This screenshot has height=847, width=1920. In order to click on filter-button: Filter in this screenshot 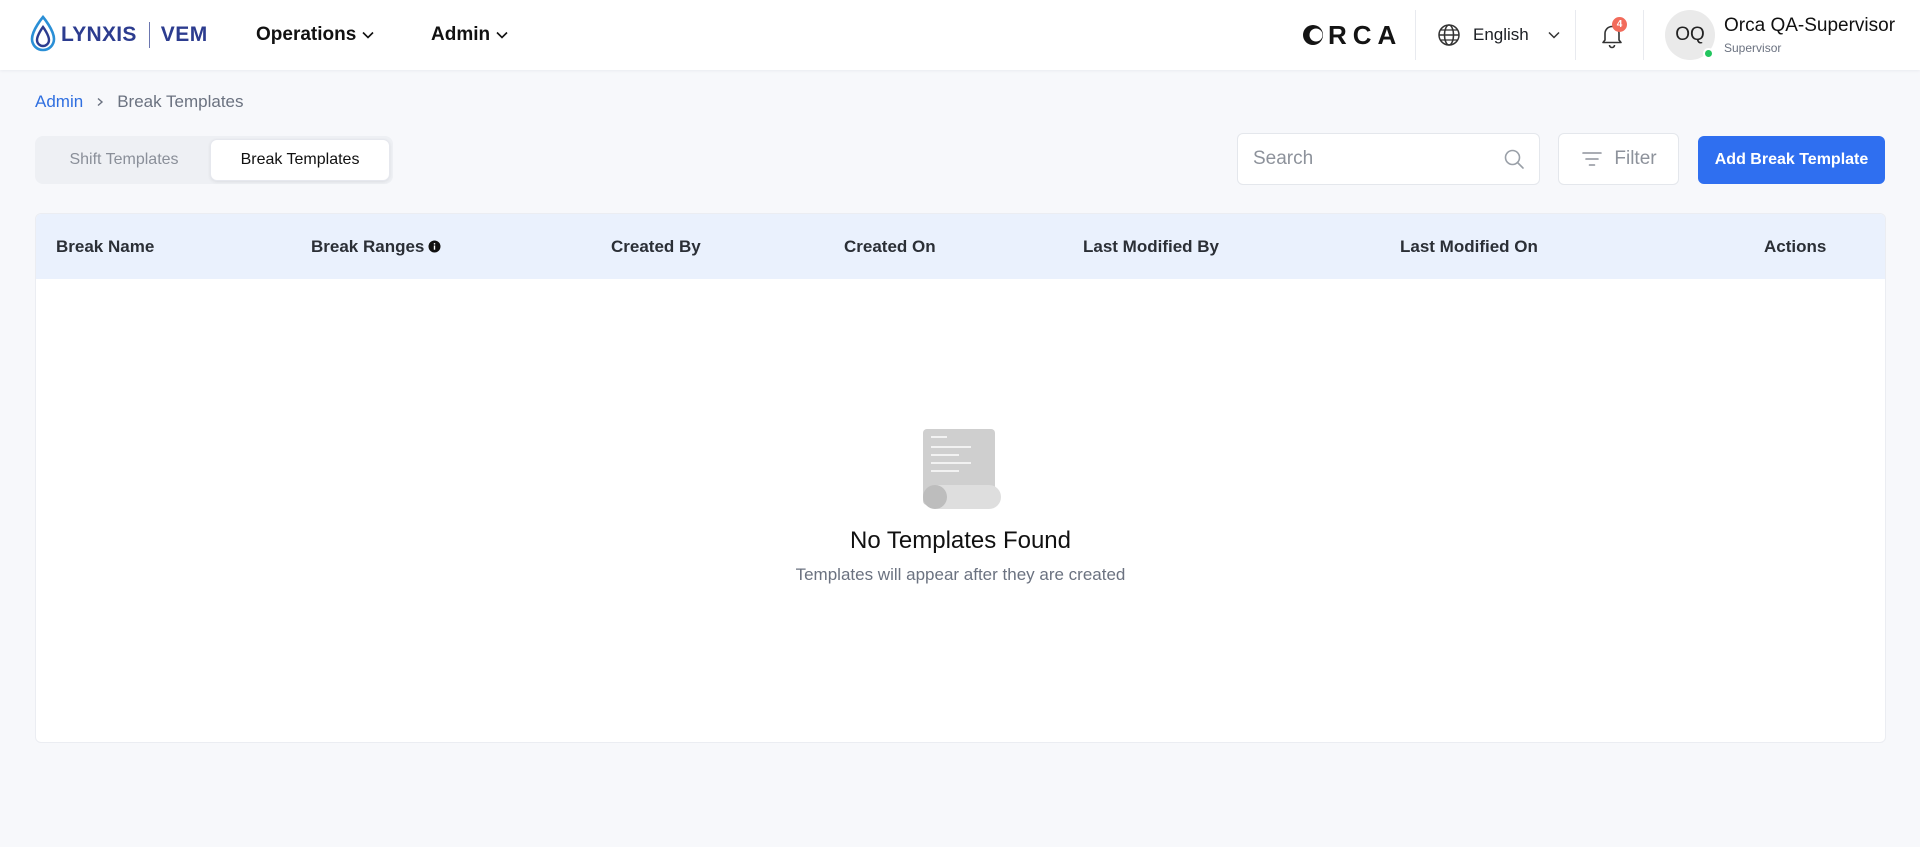, I will do `click(1618, 159)`.